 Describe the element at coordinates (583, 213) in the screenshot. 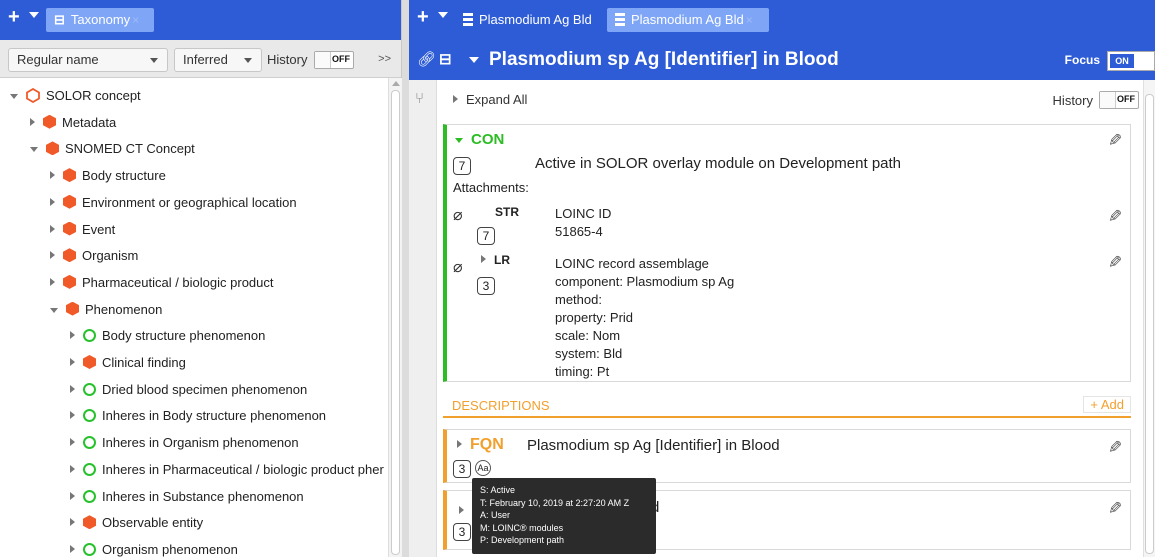

I see `str-line: LOINC ID` at that location.